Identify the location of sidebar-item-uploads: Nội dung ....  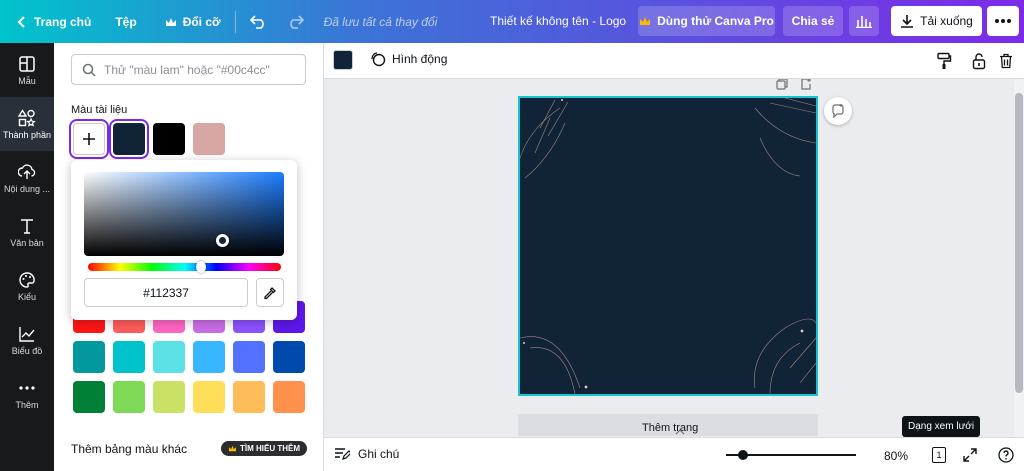
(27, 178).